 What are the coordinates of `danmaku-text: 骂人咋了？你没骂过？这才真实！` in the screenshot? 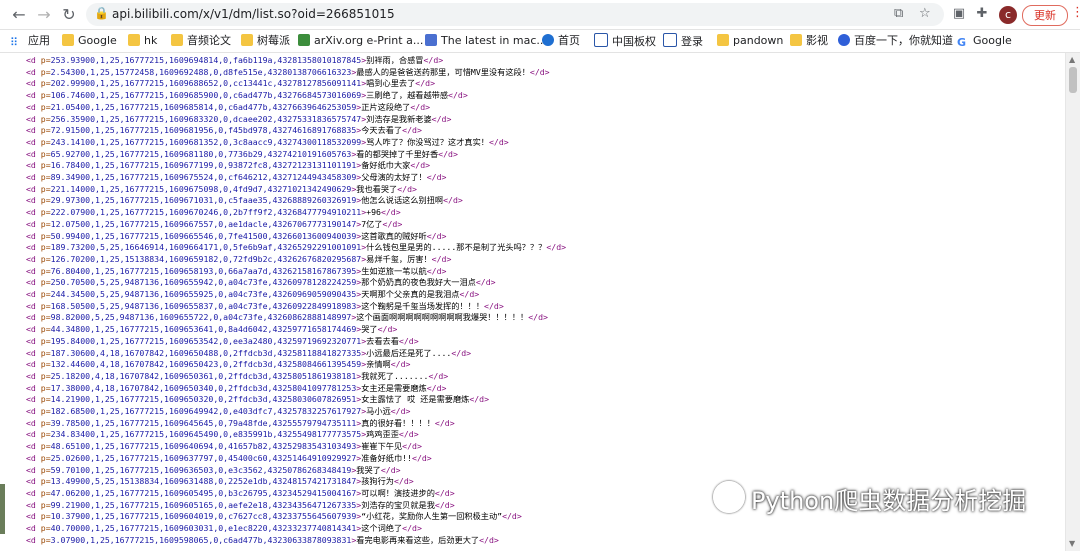 It's located at (427, 141).